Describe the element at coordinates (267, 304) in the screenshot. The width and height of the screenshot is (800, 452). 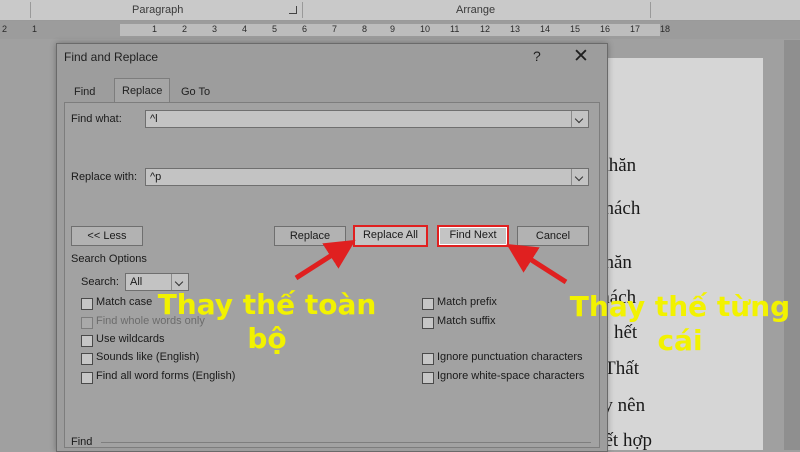
I see `annotation-line: Thay thế toàn` at that location.